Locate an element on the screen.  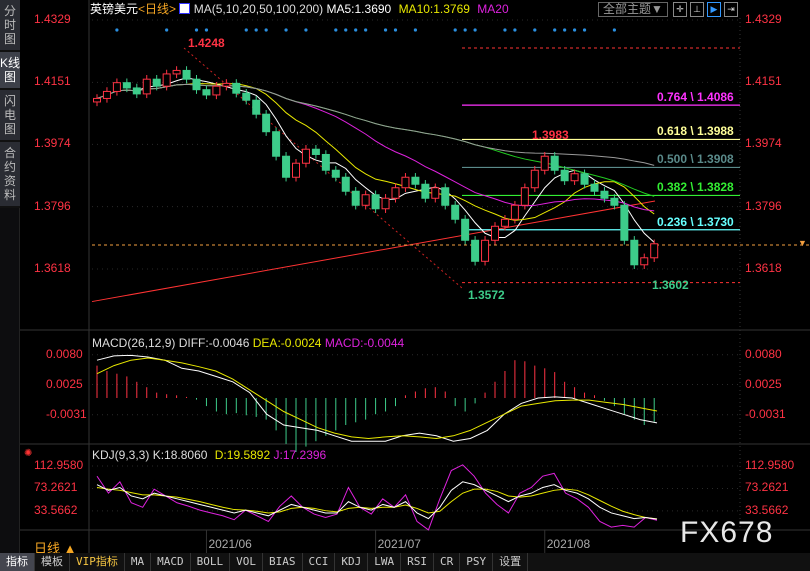
kdj-d: D:19.5892 is located at coordinates (242, 455).